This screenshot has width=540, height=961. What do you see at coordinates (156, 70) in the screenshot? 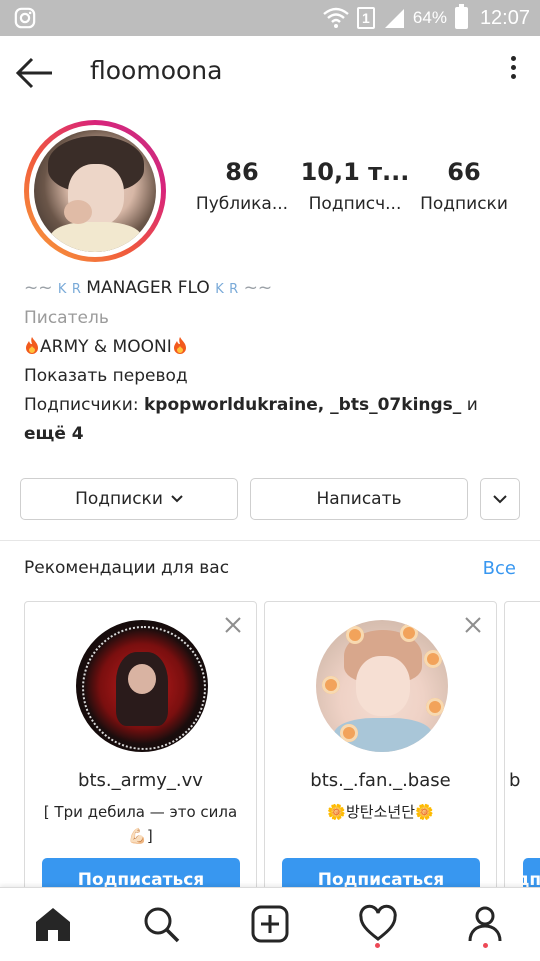
I see `page-title: floomoona` at bounding box center [156, 70].